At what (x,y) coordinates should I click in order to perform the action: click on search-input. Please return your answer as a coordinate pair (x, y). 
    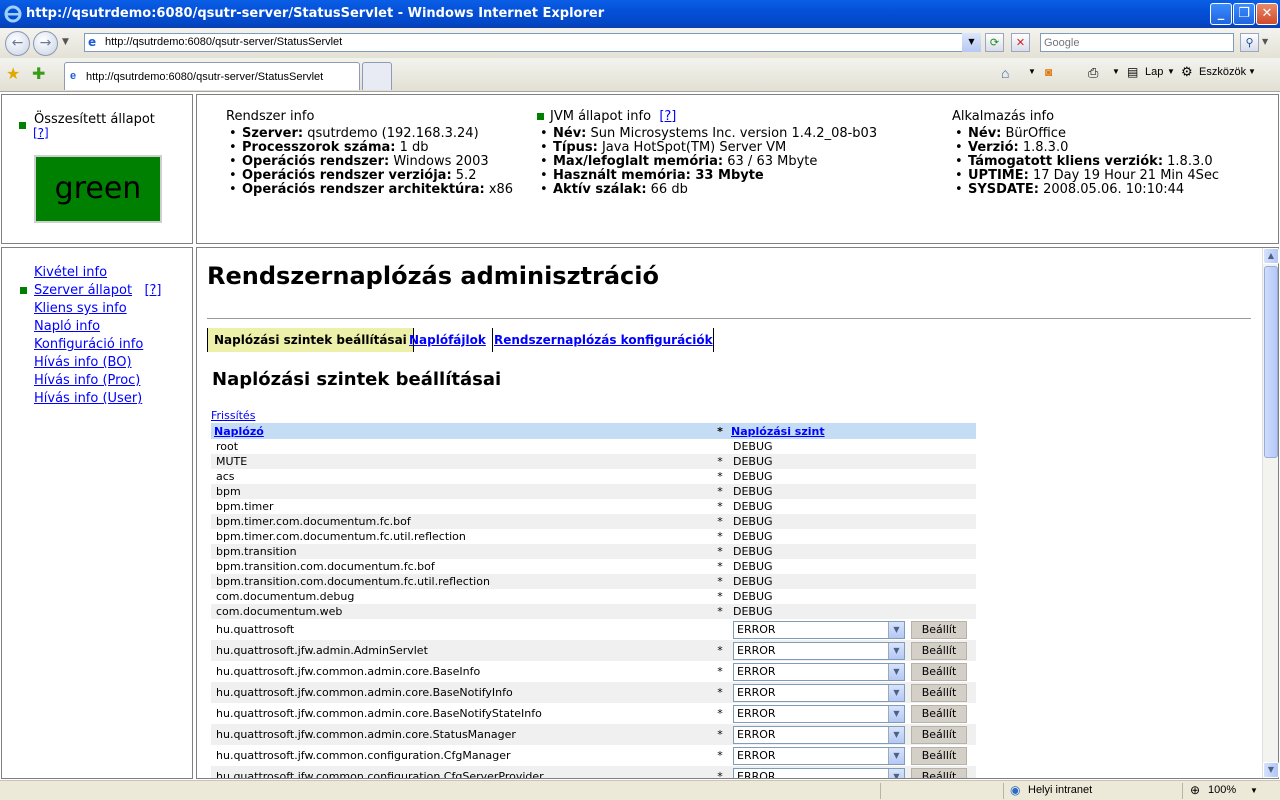
    Looking at the image, I should click on (1131, 42).